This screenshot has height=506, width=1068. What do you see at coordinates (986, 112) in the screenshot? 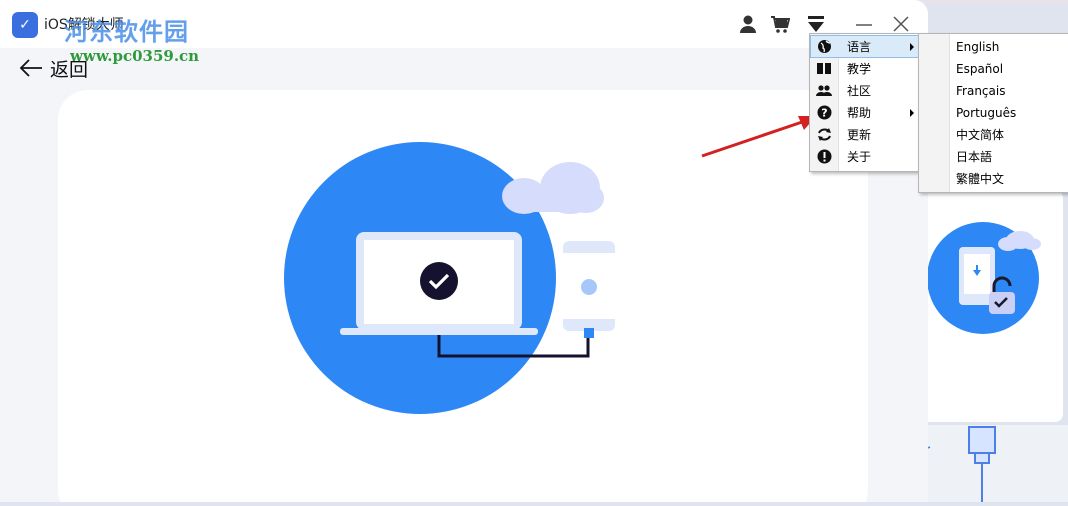
I see `language-option-label: Português` at bounding box center [986, 112].